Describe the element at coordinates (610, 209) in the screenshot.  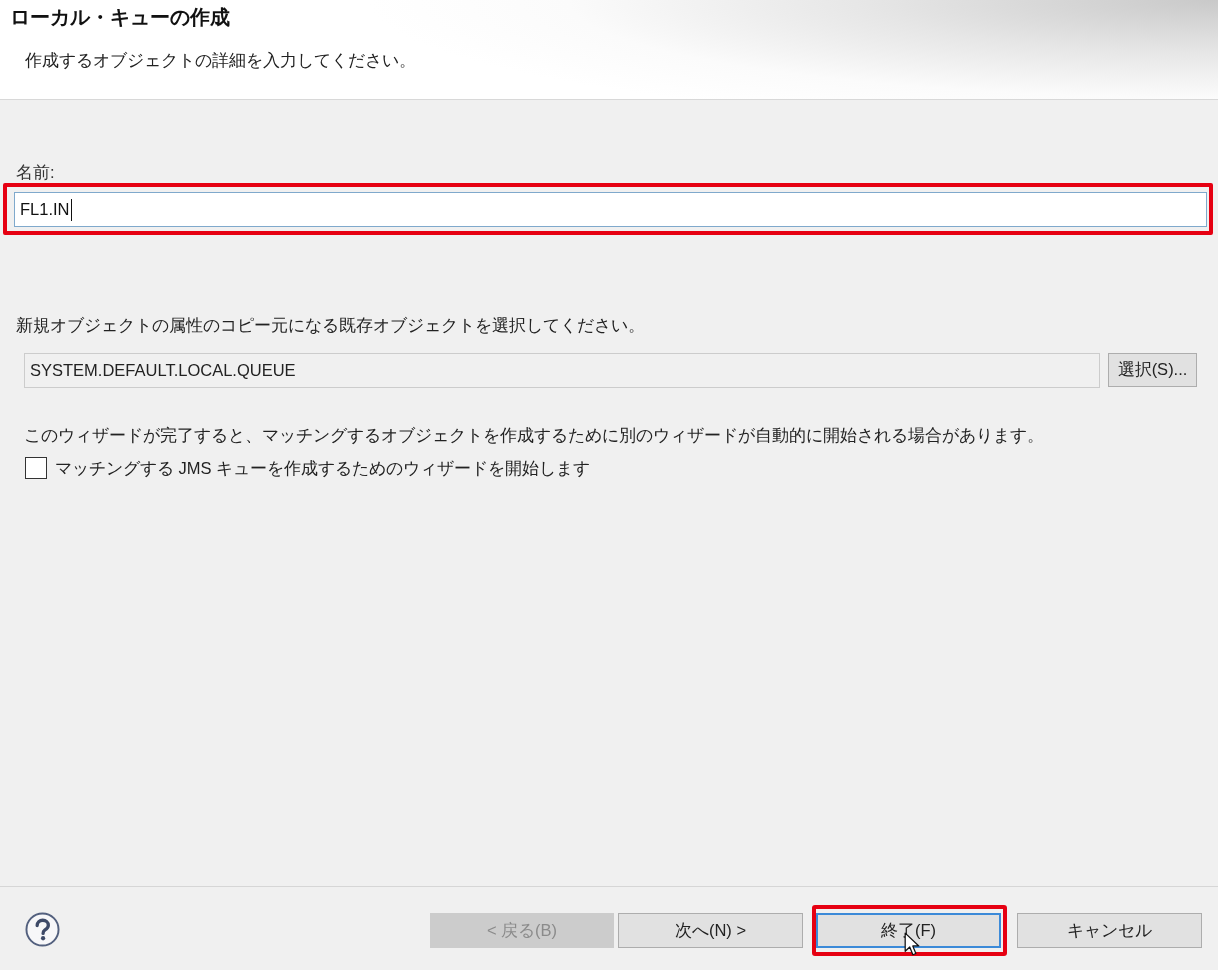
I see `input-field: FL1.IN` at that location.